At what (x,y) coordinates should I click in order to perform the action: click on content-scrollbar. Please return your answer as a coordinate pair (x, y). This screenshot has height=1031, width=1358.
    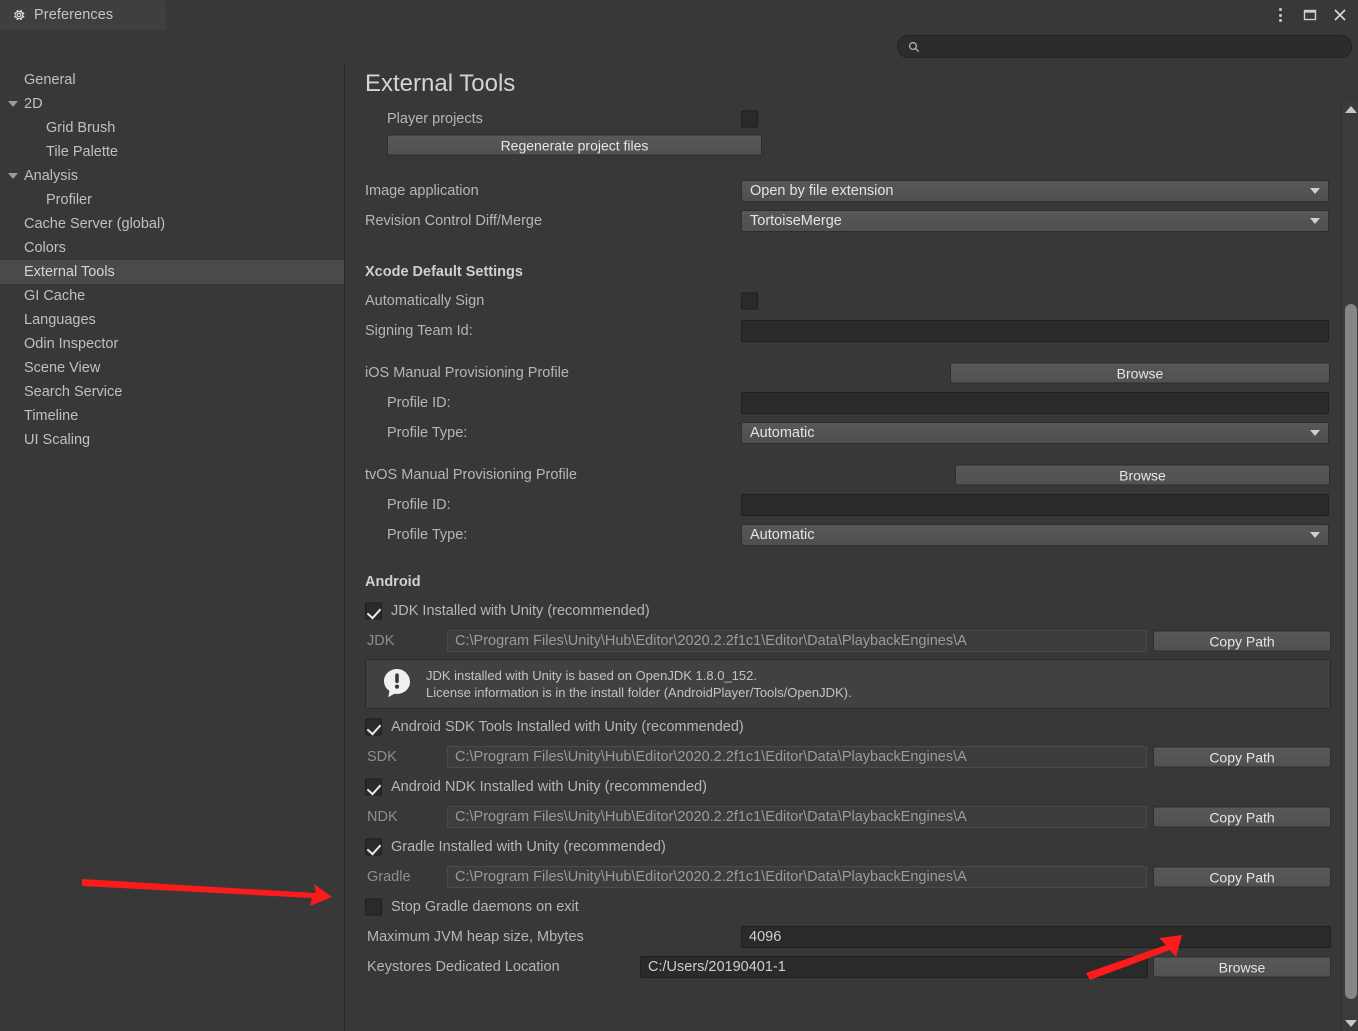
    Looking at the image, I should click on (1349, 566).